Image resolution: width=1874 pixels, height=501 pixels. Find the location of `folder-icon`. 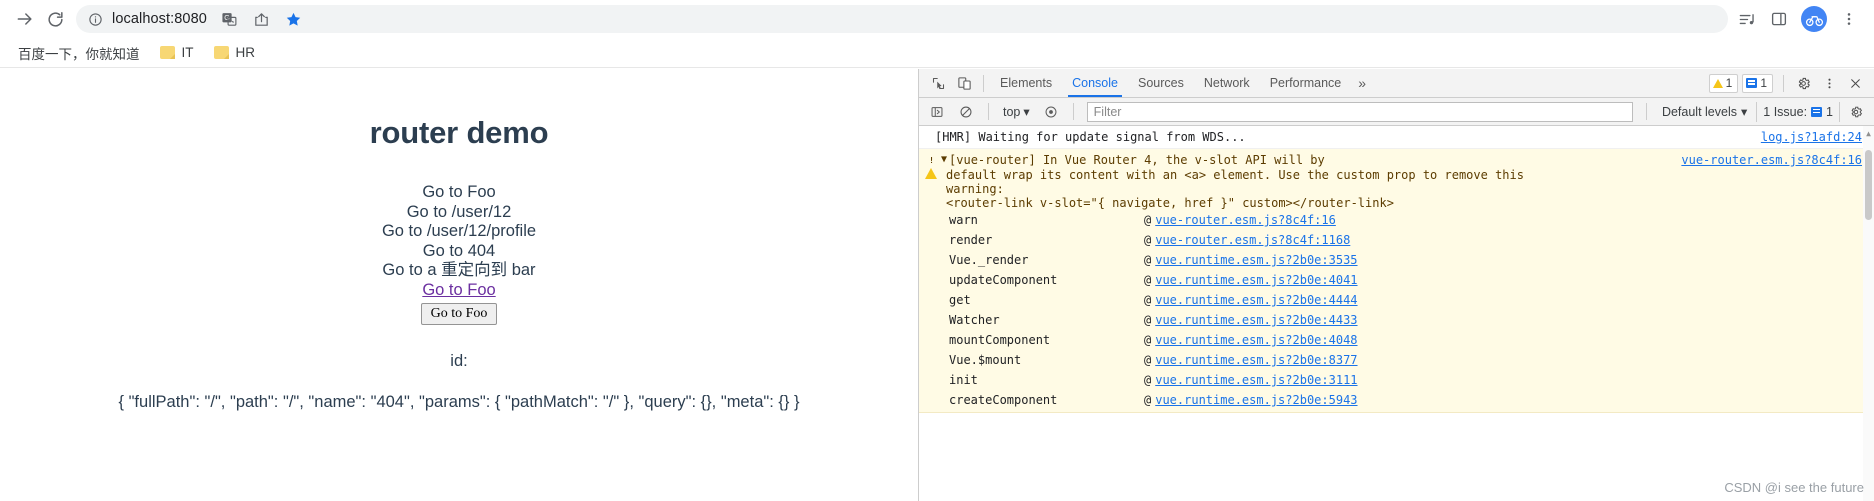

folder-icon is located at coordinates (167, 52).